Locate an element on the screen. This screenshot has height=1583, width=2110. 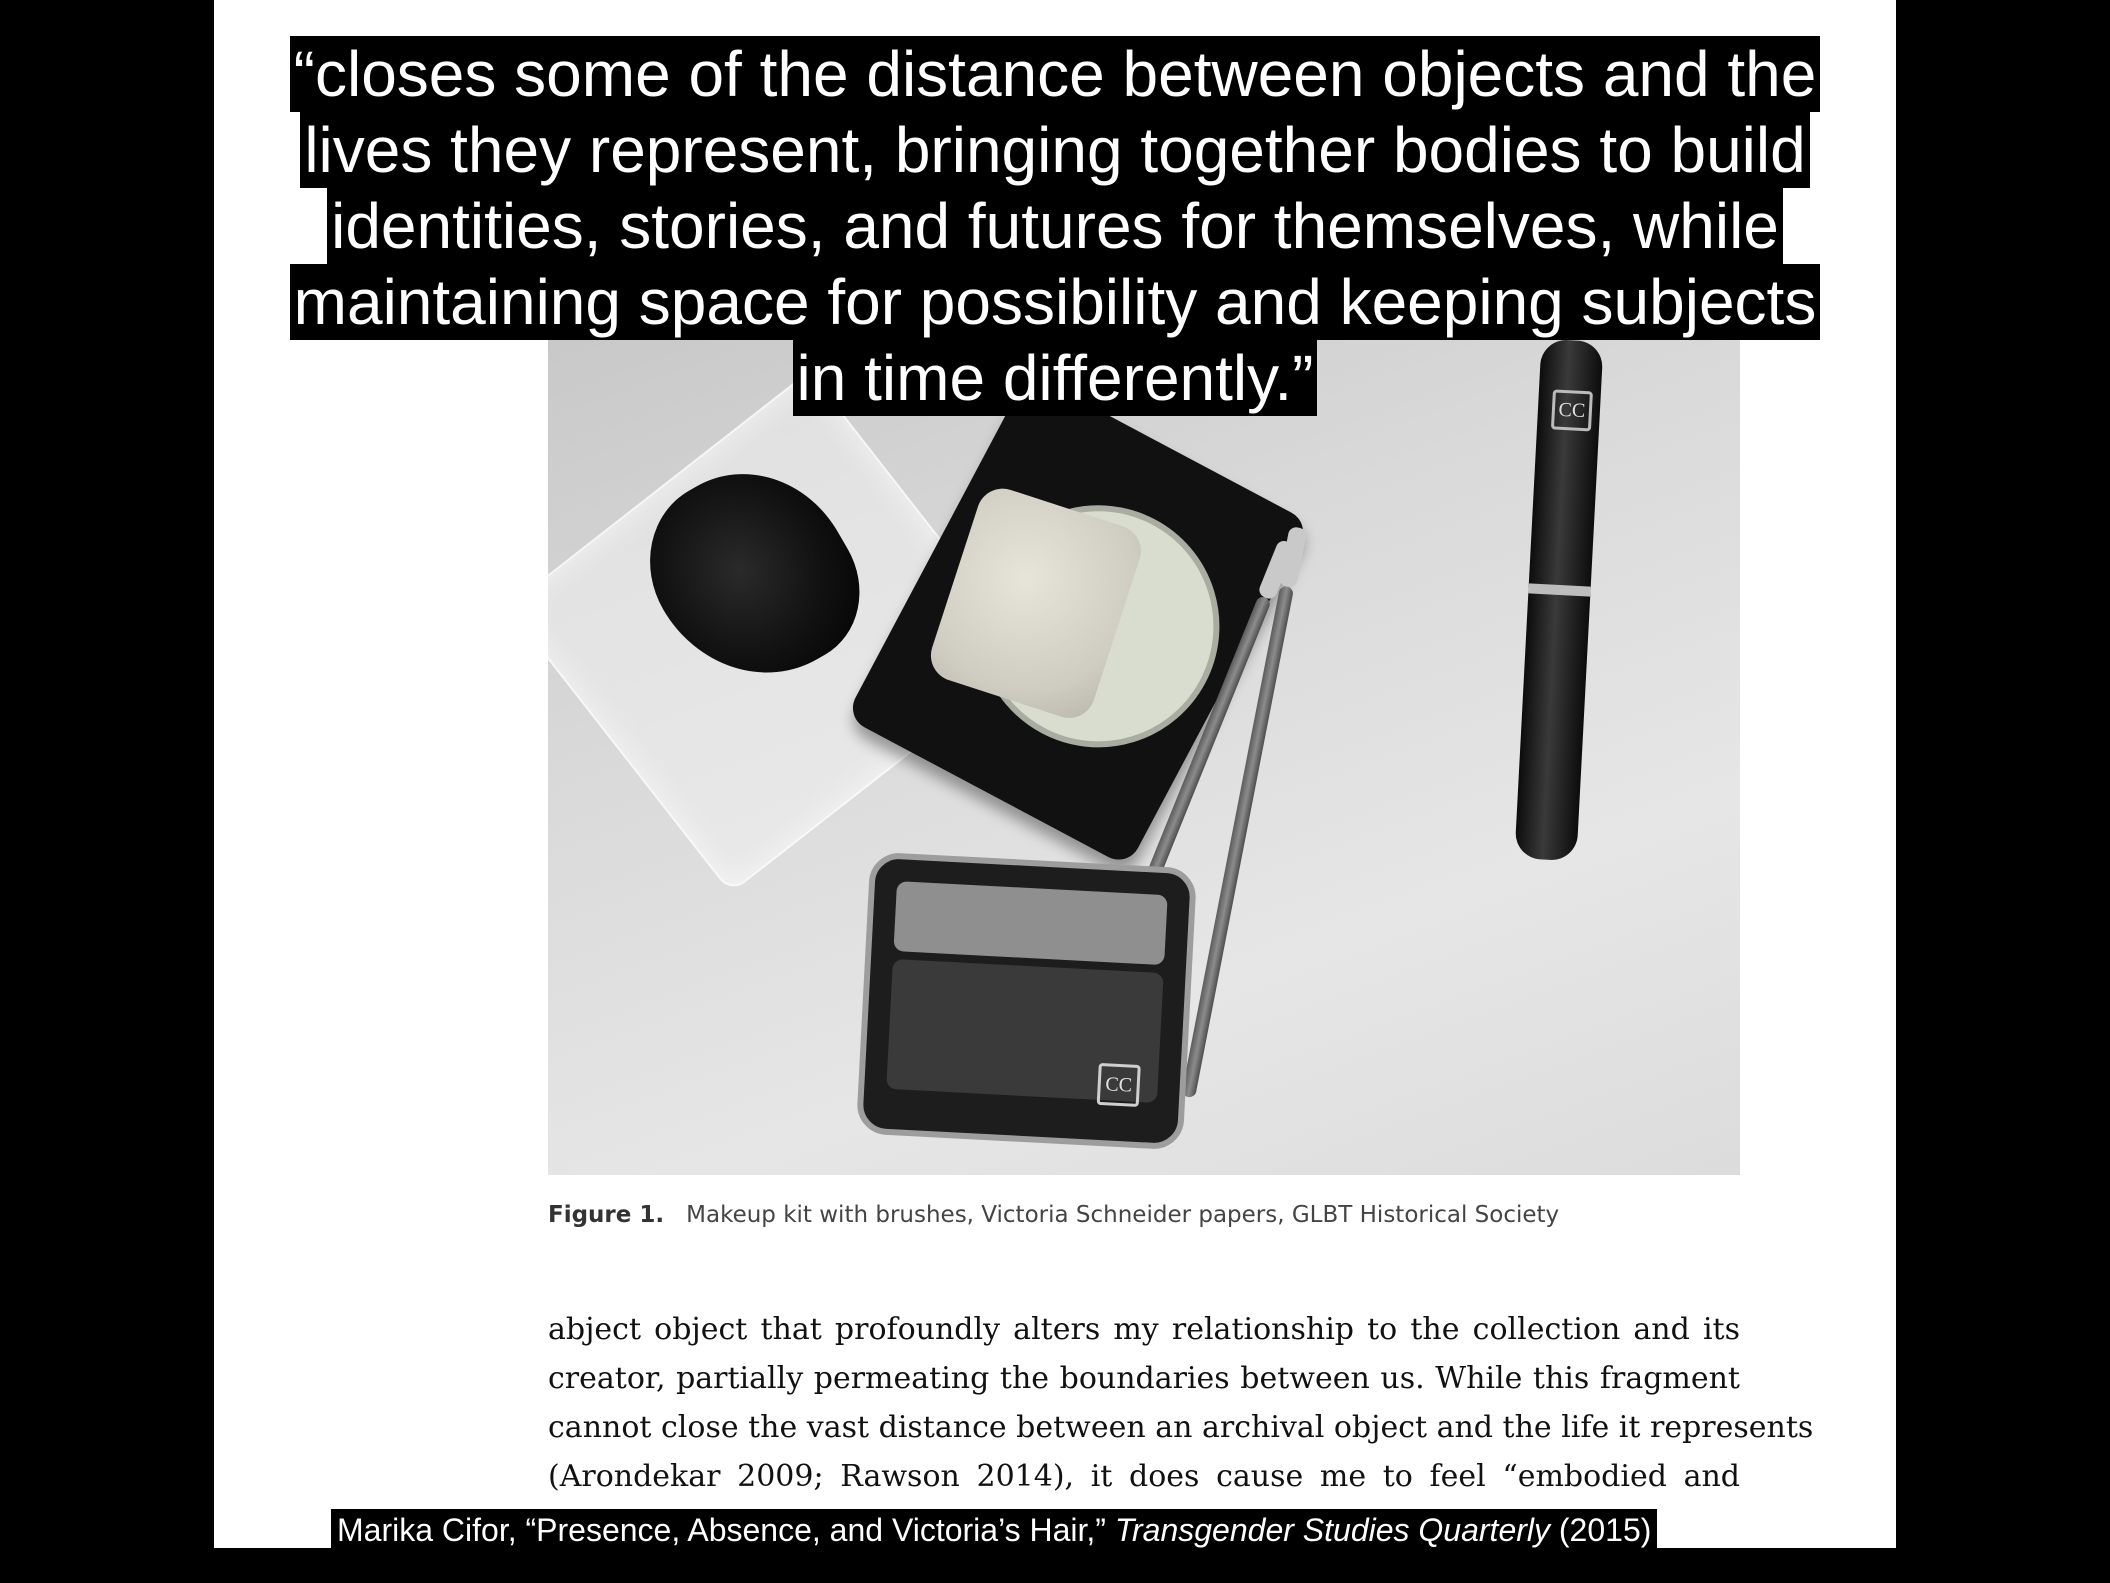
lipstick-band is located at coordinates (1559, 590).